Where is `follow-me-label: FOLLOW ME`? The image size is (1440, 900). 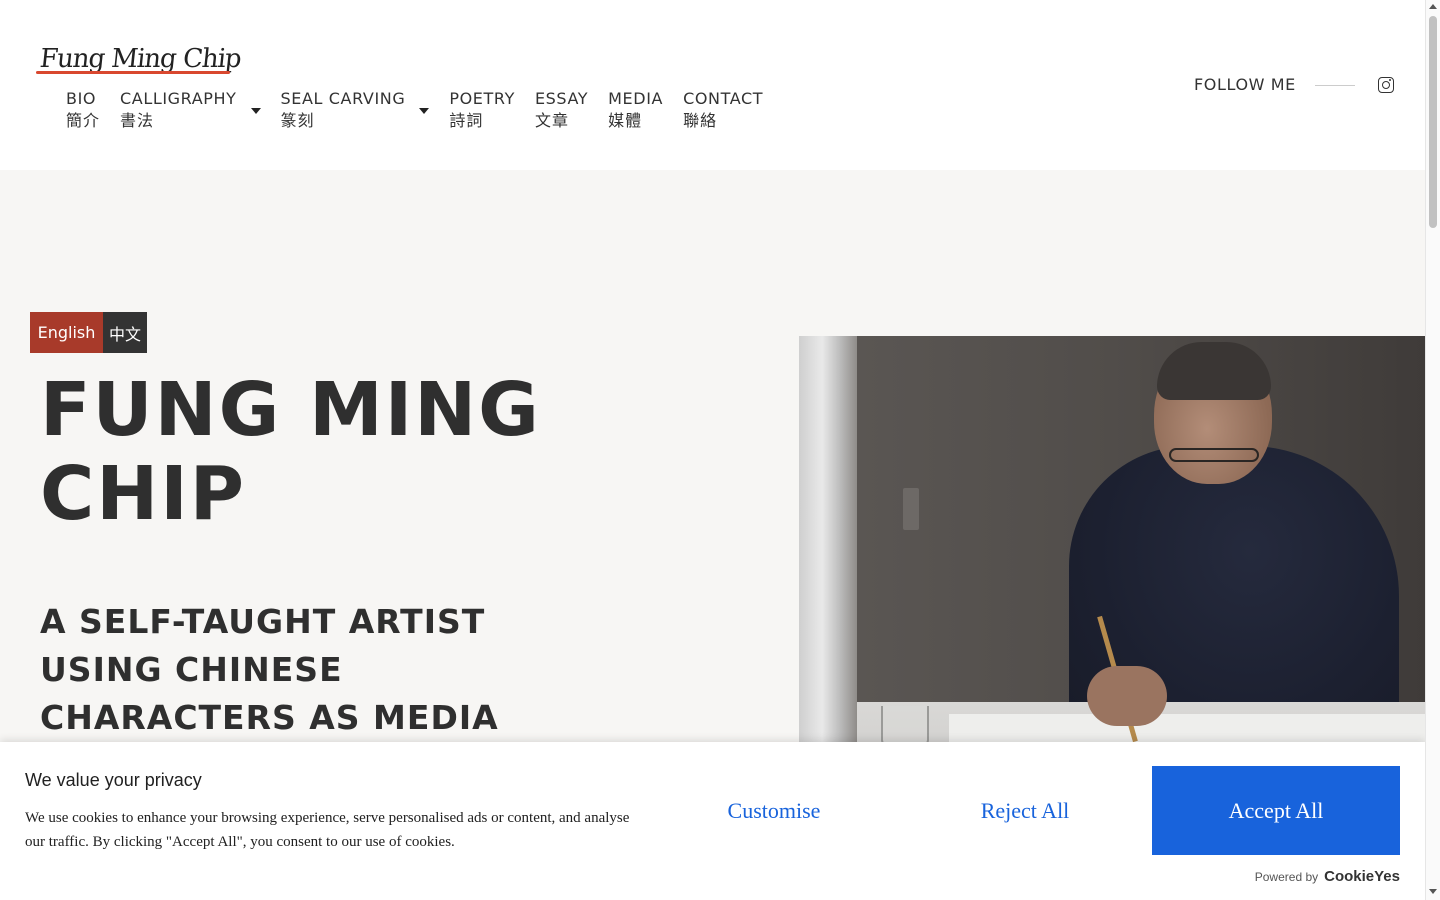
follow-me-label: FOLLOW ME is located at coordinates (1245, 84).